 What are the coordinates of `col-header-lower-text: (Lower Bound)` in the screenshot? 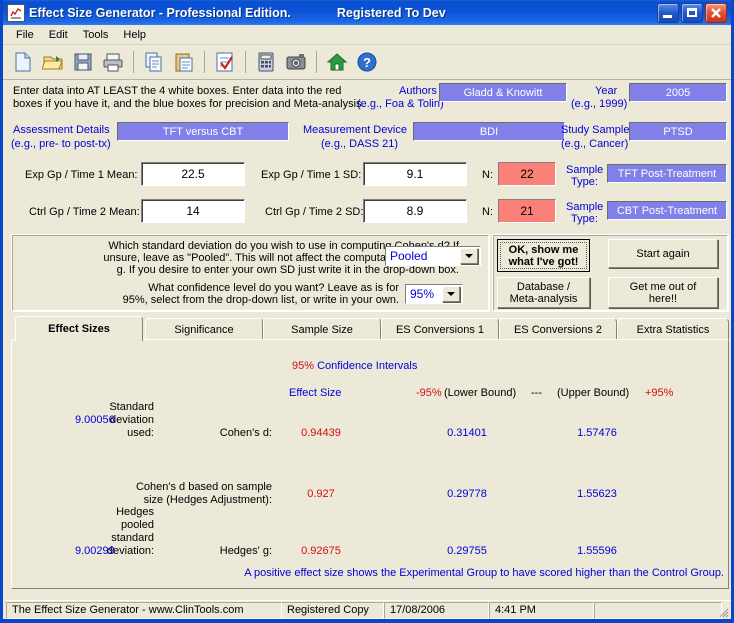 It's located at (480, 393).